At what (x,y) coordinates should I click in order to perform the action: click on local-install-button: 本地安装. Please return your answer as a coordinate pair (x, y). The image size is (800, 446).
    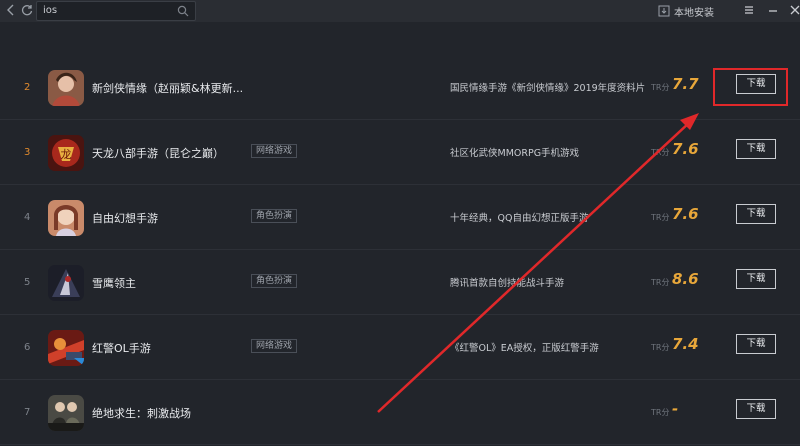
    Looking at the image, I should click on (686, 11).